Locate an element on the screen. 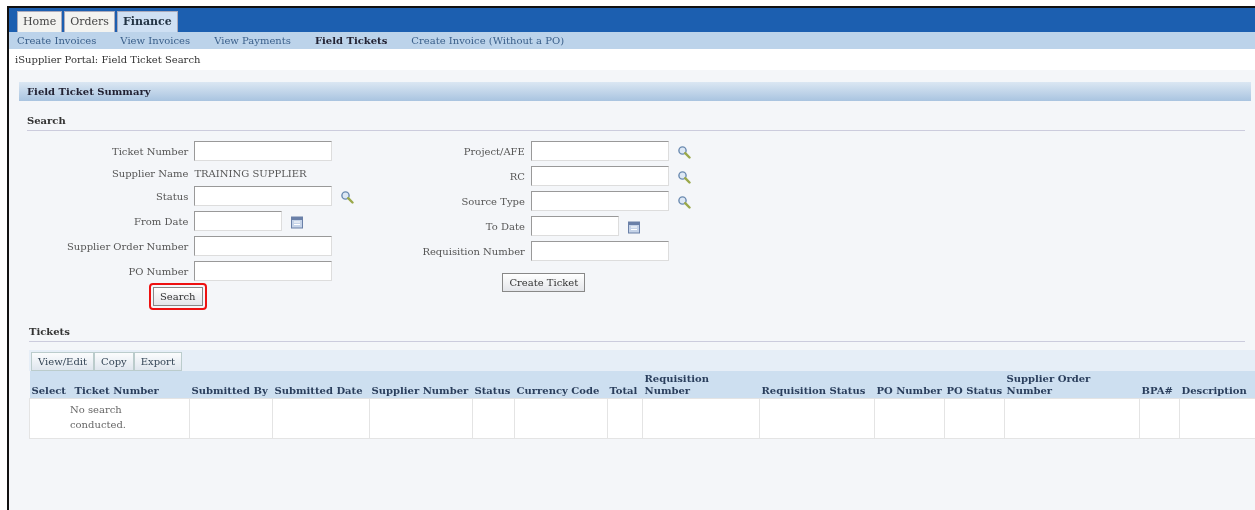 Image resolution: width=1255 pixels, height=510 pixels. column-header: Supplier Order Number is located at coordinates (1072, 385).